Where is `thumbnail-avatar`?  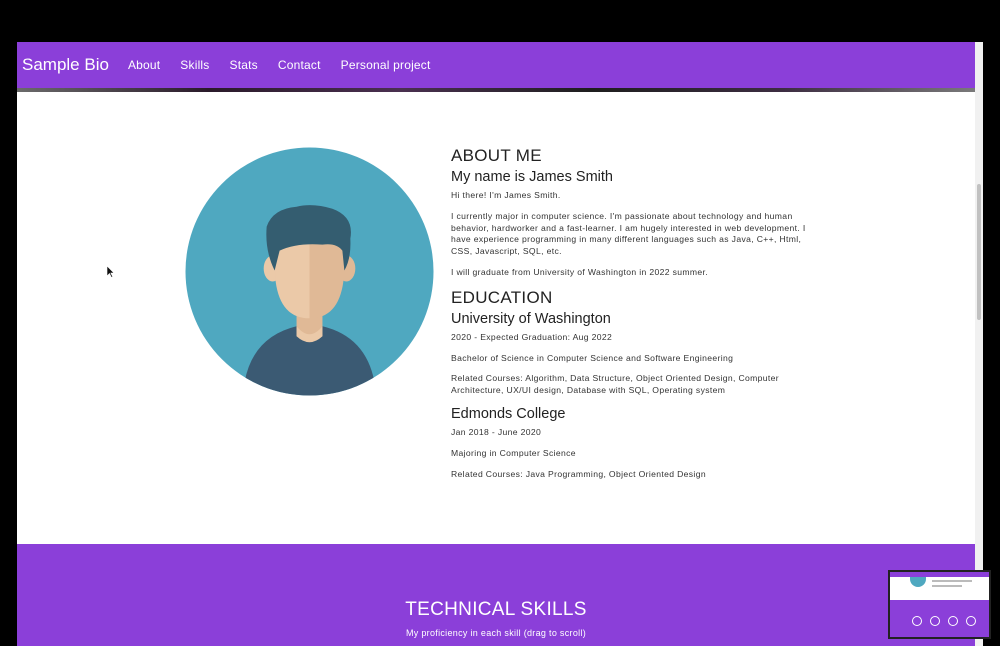 thumbnail-avatar is located at coordinates (918, 582).